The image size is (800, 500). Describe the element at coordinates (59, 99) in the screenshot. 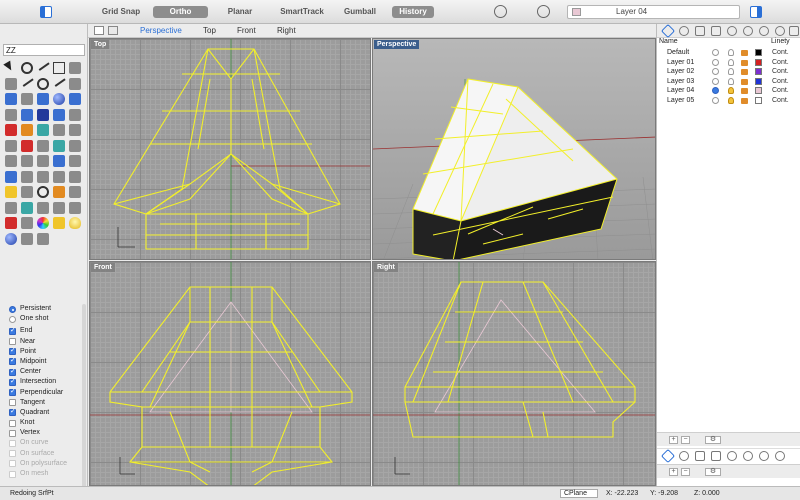

I see `sphere-icon` at that location.